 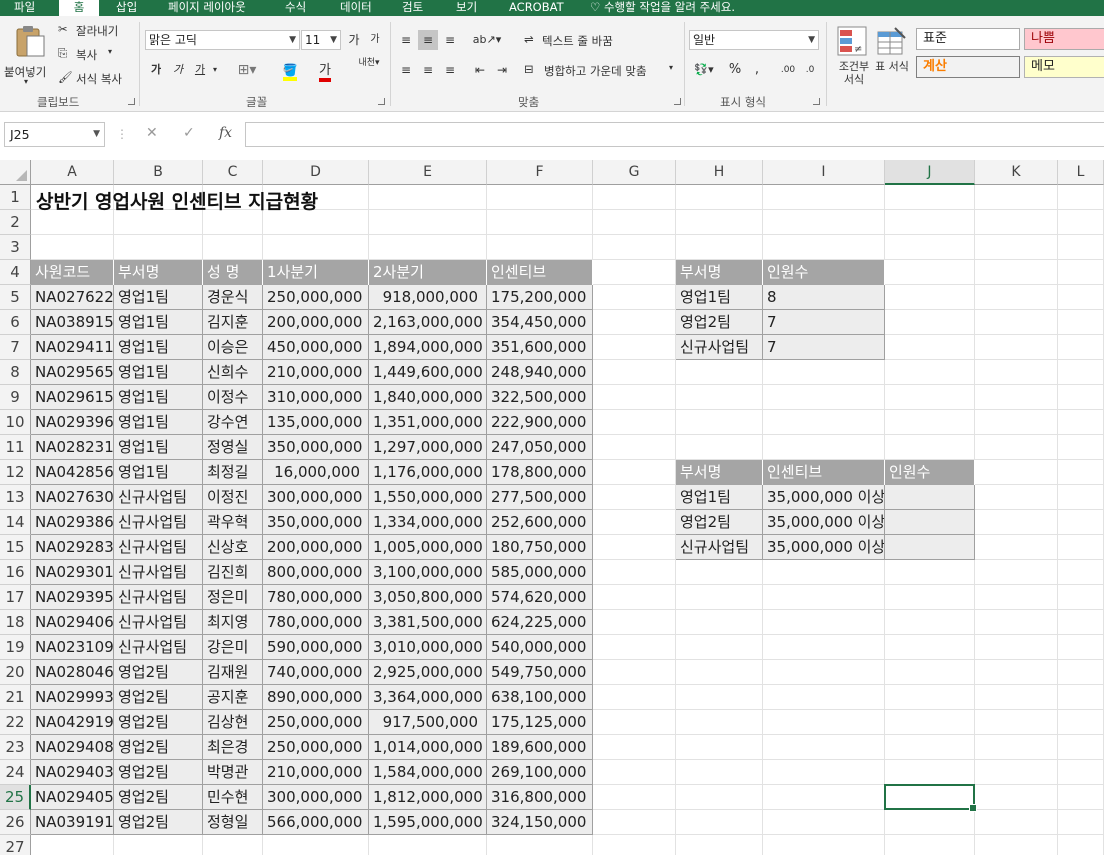 What do you see at coordinates (72, 347) in the screenshot?
I see `table-cell: NA029411` at bounding box center [72, 347].